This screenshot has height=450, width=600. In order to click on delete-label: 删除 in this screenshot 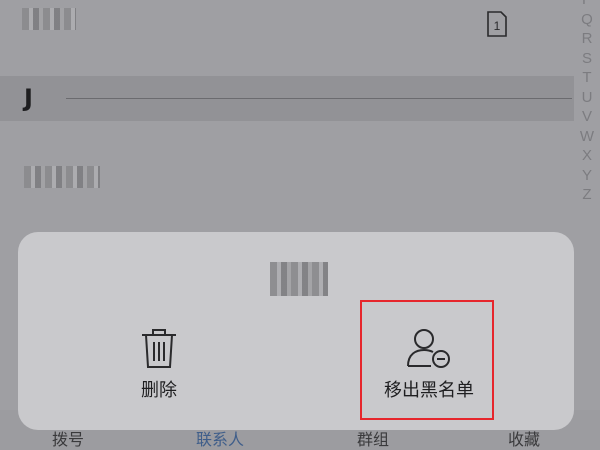, I will do `click(159, 390)`.